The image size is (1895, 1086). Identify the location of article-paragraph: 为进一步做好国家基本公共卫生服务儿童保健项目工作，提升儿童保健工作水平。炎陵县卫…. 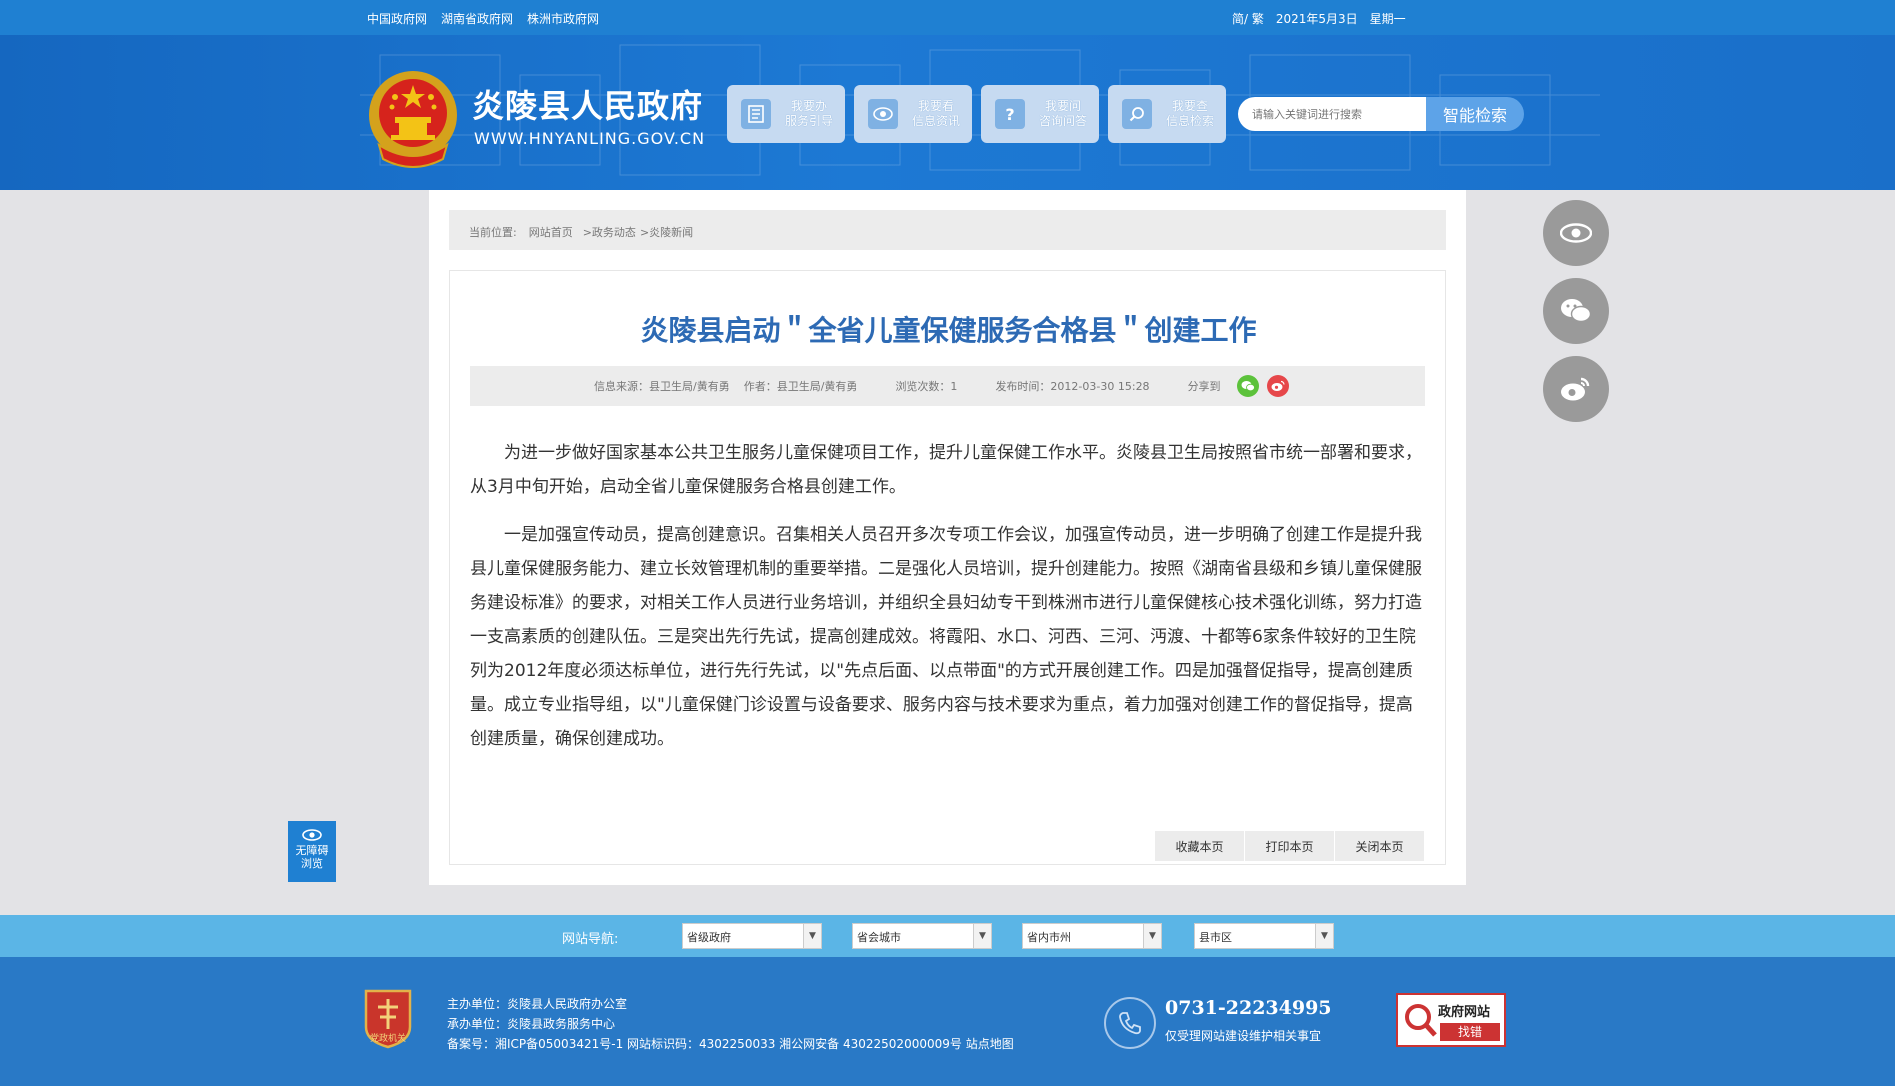
(946, 470).